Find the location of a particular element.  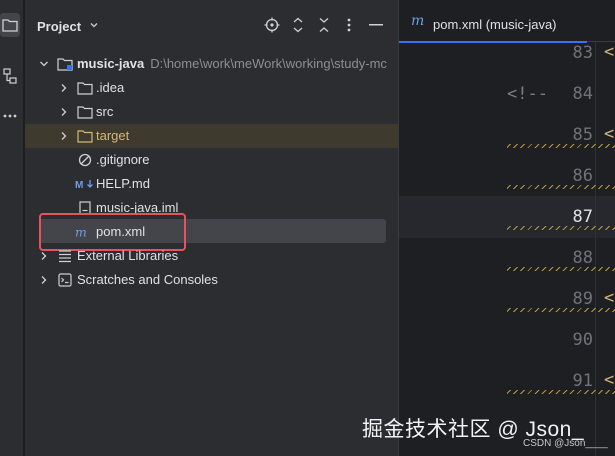

project-panel-title: Project is located at coordinates (59, 26).